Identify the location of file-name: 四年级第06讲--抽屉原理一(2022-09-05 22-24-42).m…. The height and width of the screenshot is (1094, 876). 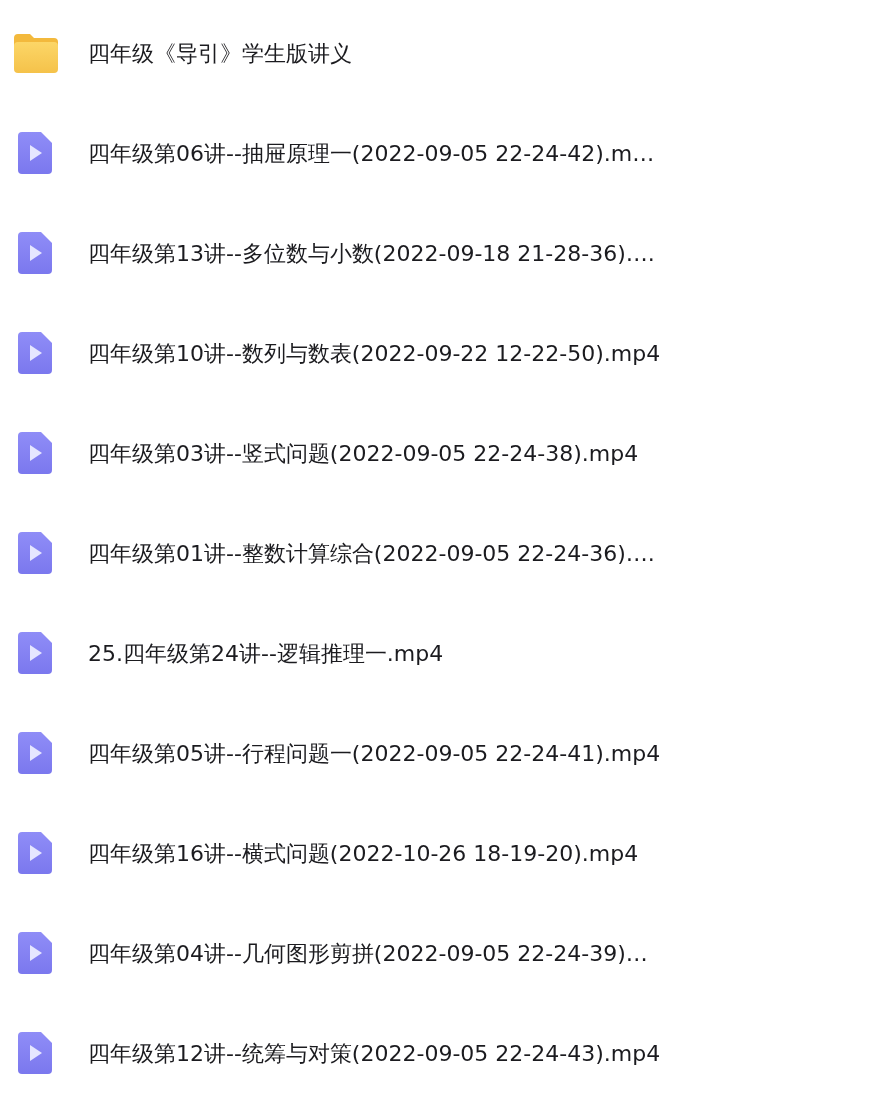
(371, 153).